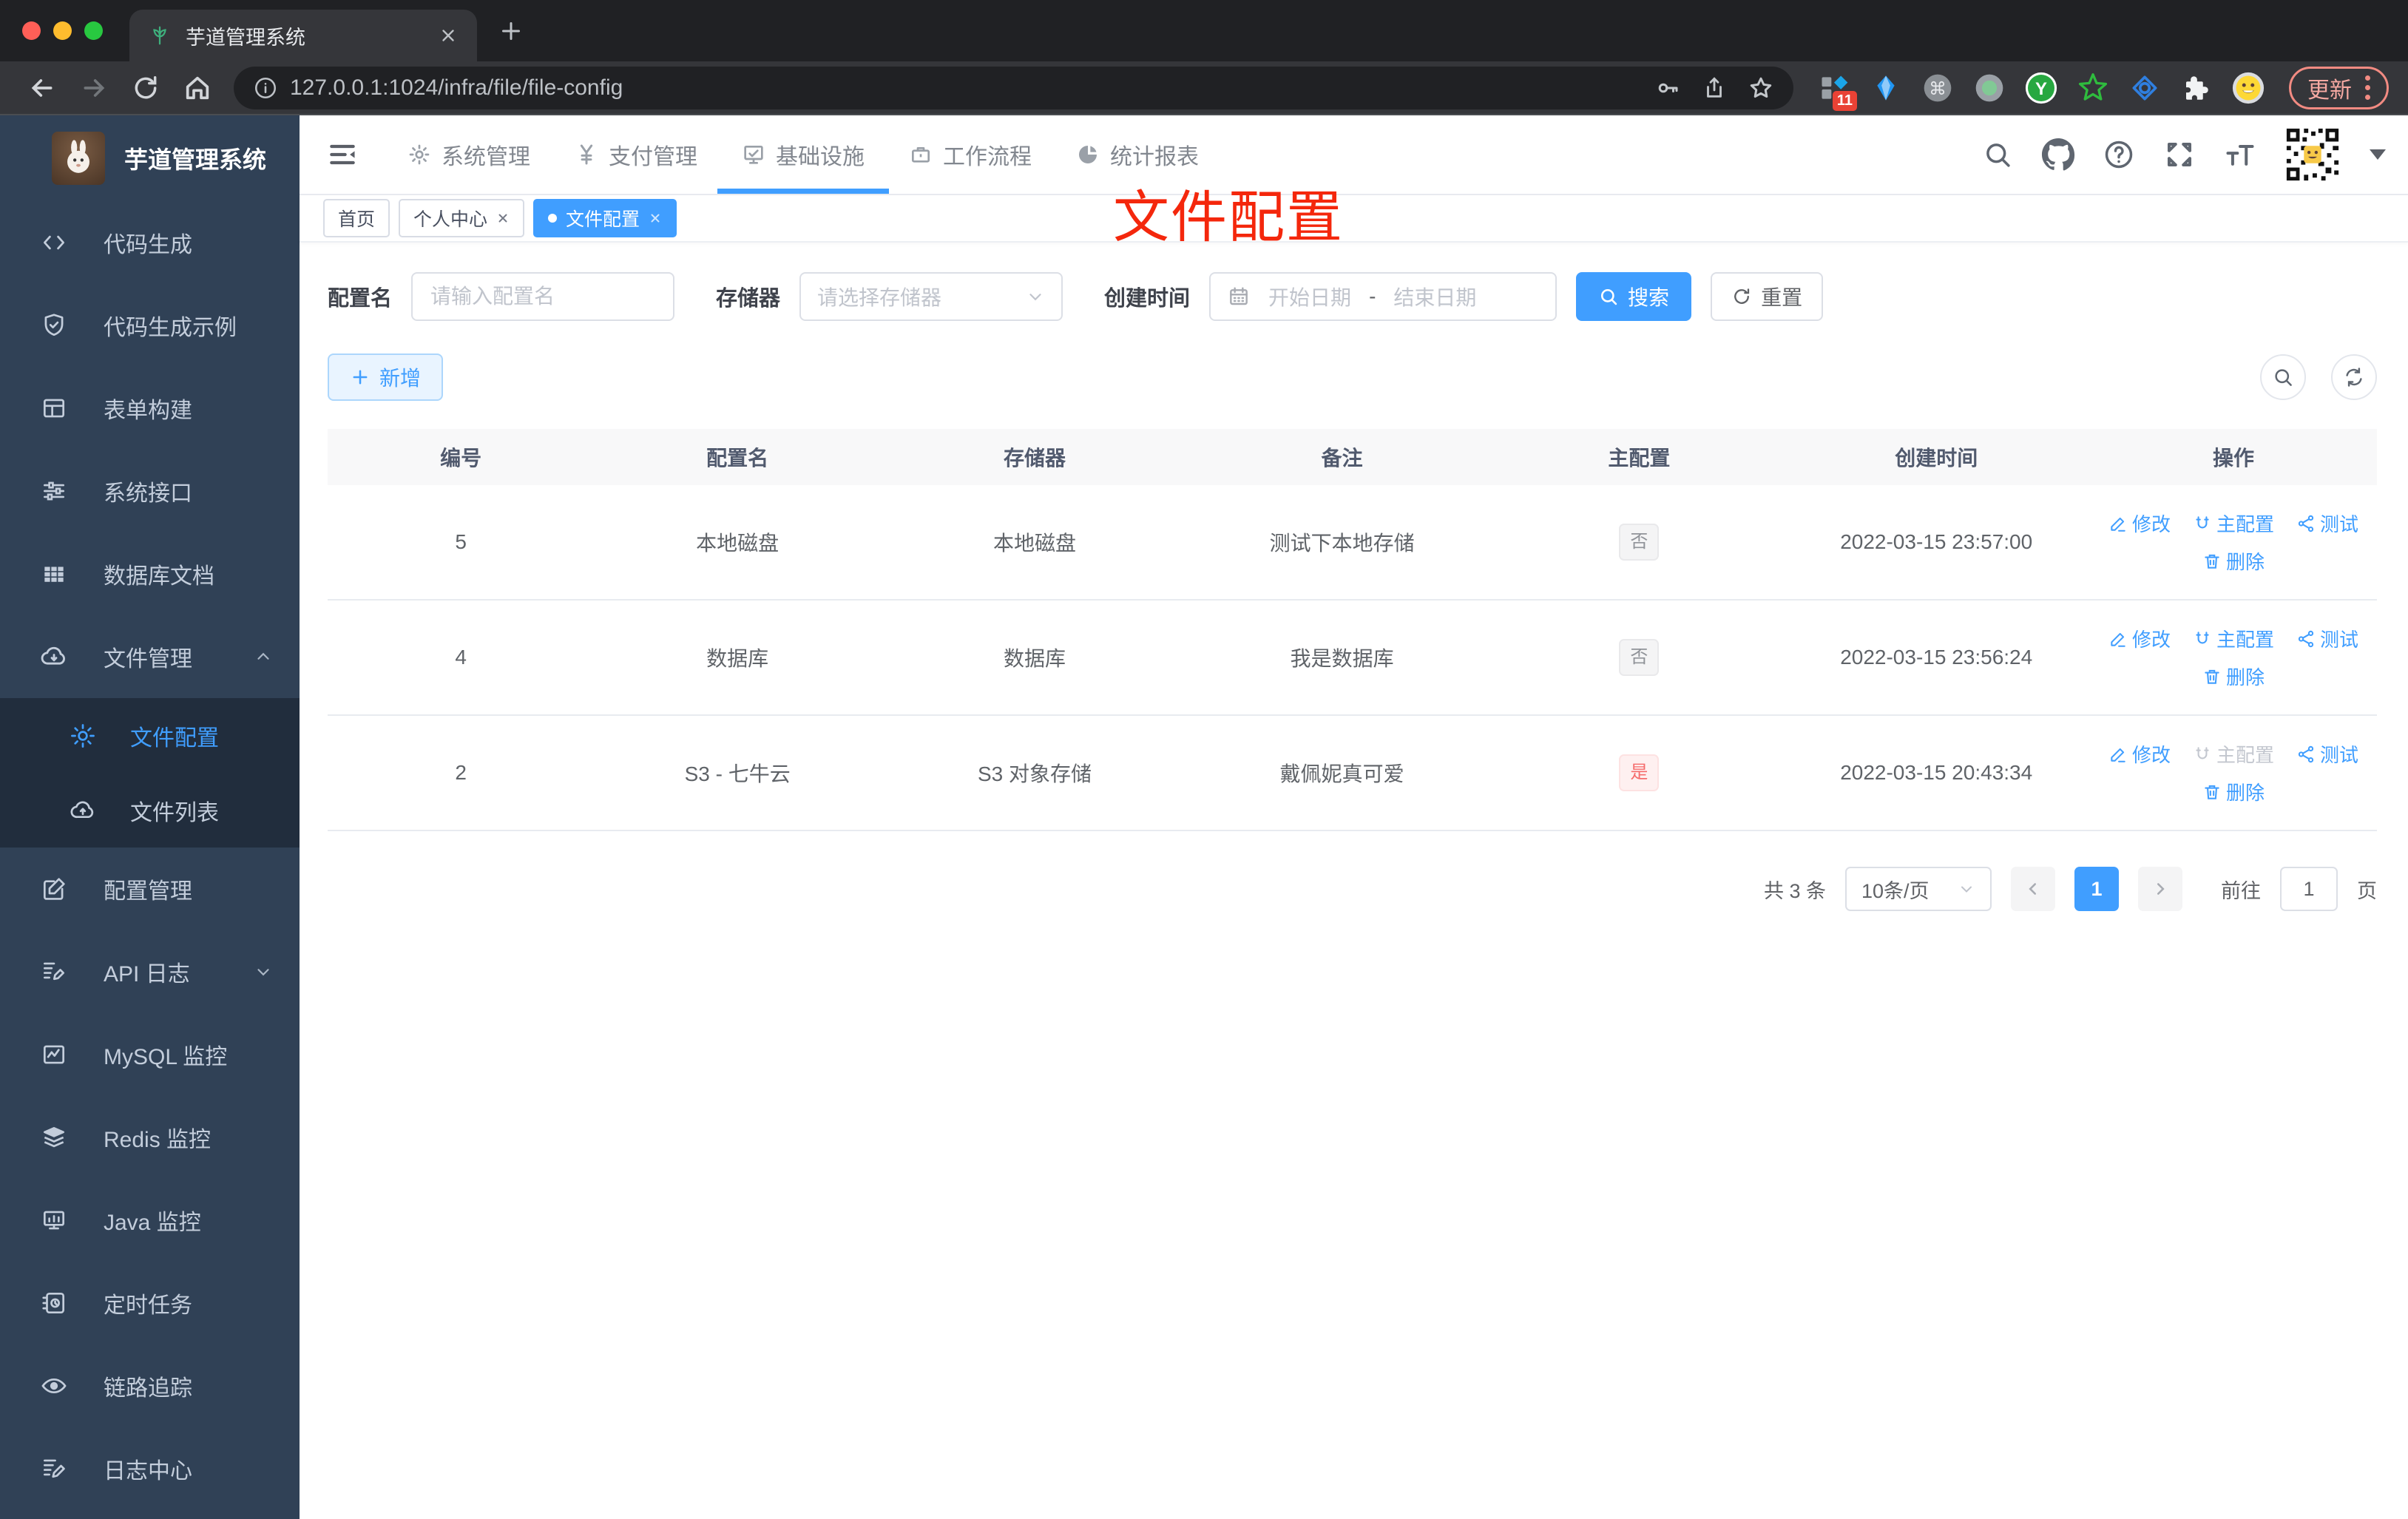 The height and width of the screenshot is (1519, 2408). What do you see at coordinates (150, 158) in the screenshot?
I see `app-logo: 芋道管理系统` at bounding box center [150, 158].